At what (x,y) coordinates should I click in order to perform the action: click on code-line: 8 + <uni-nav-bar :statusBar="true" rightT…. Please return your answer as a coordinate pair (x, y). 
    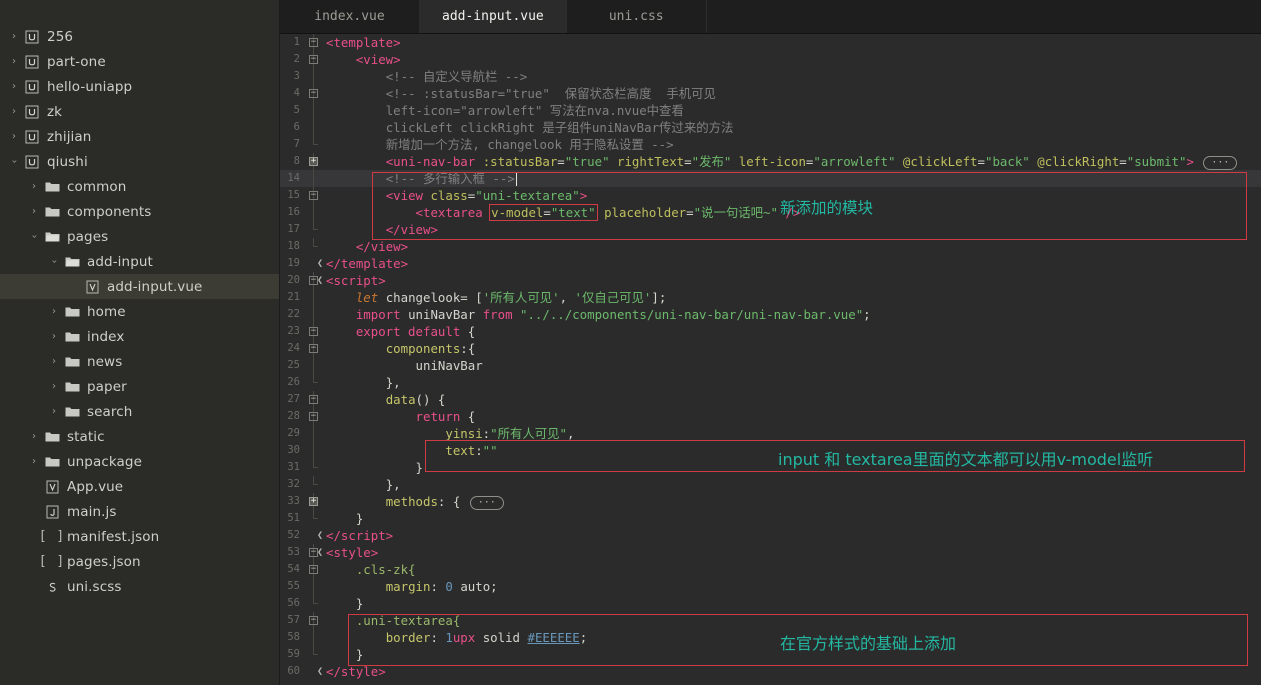
    Looking at the image, I should click on (770, 161).